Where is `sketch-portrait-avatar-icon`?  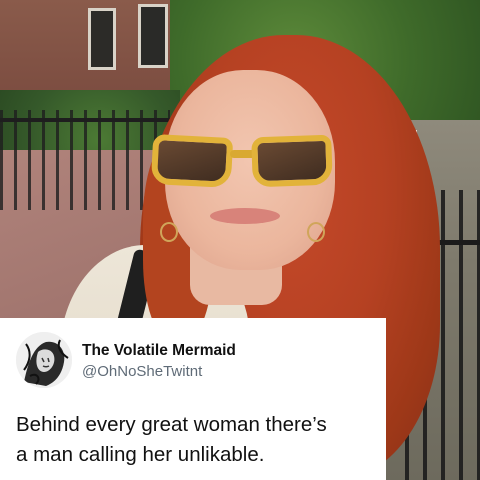
sketch-portrait-avatar-icon is located at coordinates (44, 360).